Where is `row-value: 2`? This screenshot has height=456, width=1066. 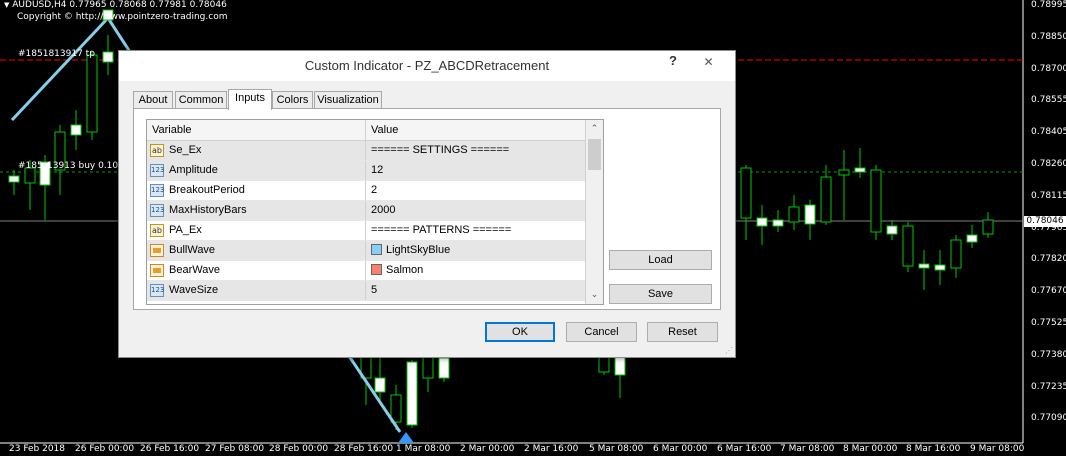
row-value: 2 is located at coordinates (475, 190).